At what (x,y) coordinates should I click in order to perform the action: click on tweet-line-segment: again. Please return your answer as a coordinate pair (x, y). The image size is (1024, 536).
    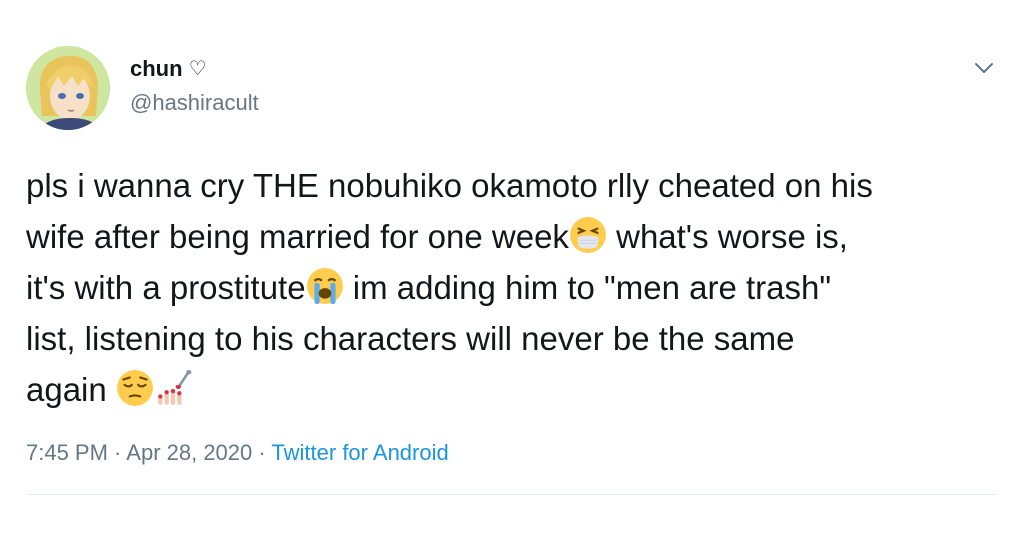
    Looking at the image, I should click on (71, 389).